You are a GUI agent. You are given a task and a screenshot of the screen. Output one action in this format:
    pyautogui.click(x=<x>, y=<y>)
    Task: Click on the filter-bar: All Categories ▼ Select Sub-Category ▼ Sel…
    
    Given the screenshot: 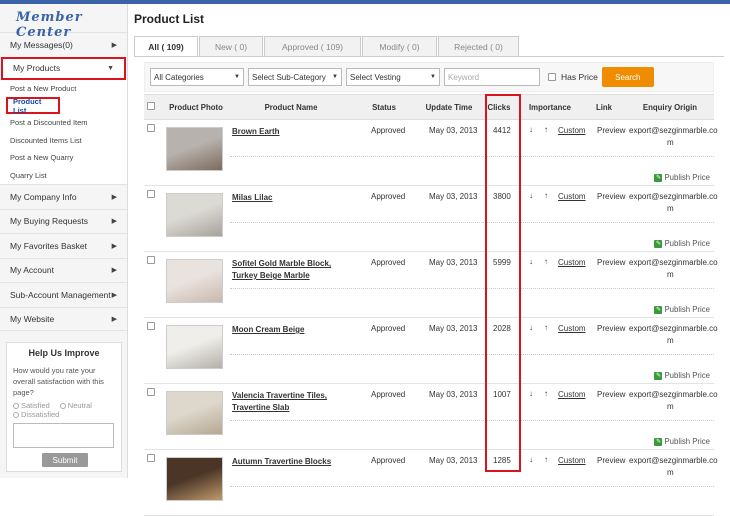 What is the action you would take?
    pyautogui.click(x=429, y=77)
    